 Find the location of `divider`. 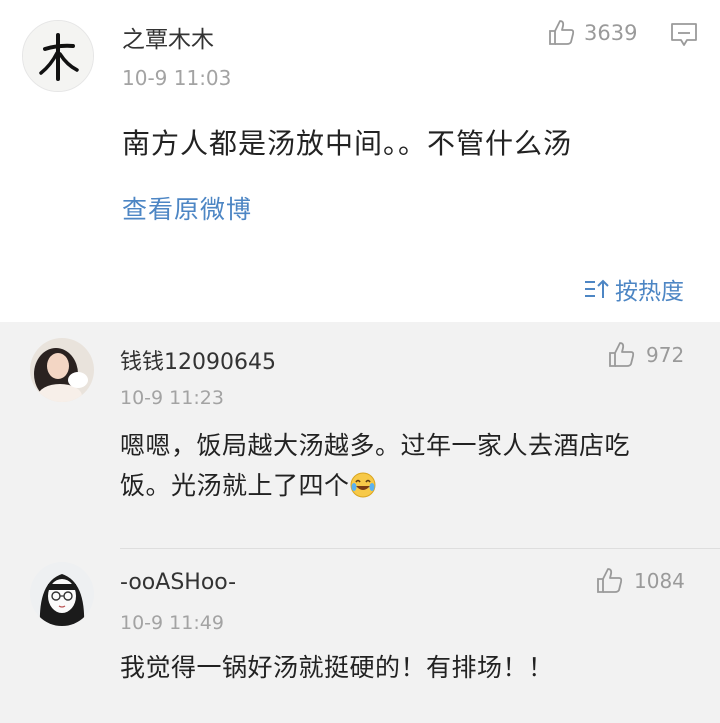

divider is located at coordinates (420, 548).